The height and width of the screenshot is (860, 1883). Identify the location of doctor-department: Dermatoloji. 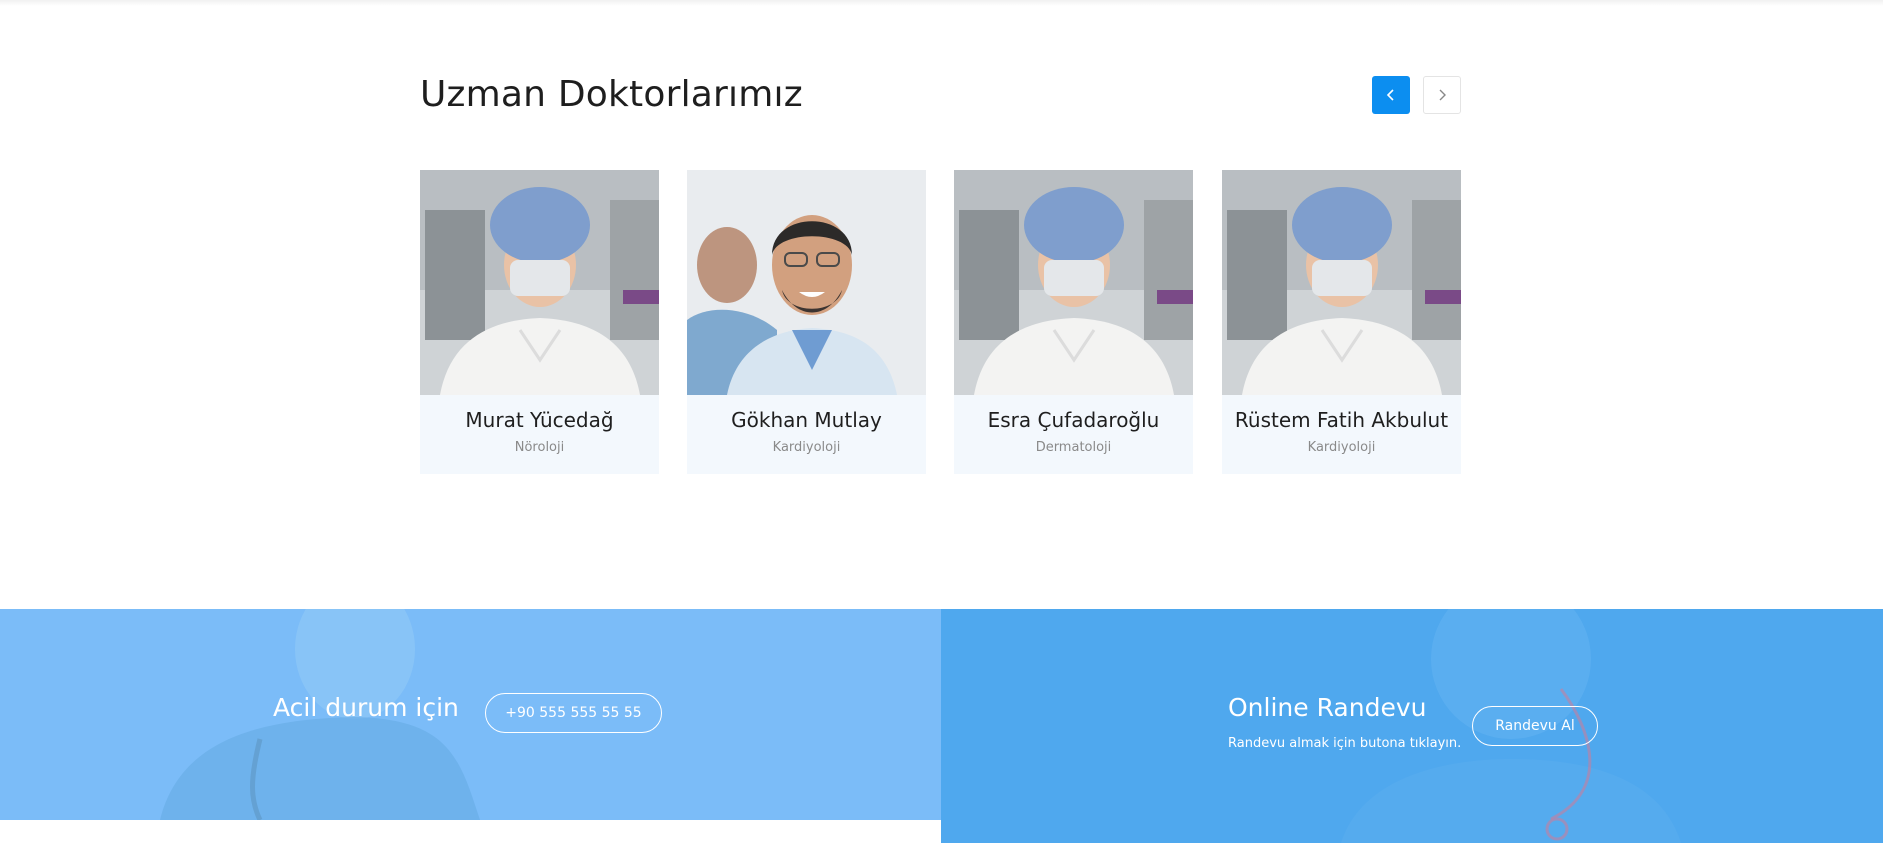
(1073, 447).